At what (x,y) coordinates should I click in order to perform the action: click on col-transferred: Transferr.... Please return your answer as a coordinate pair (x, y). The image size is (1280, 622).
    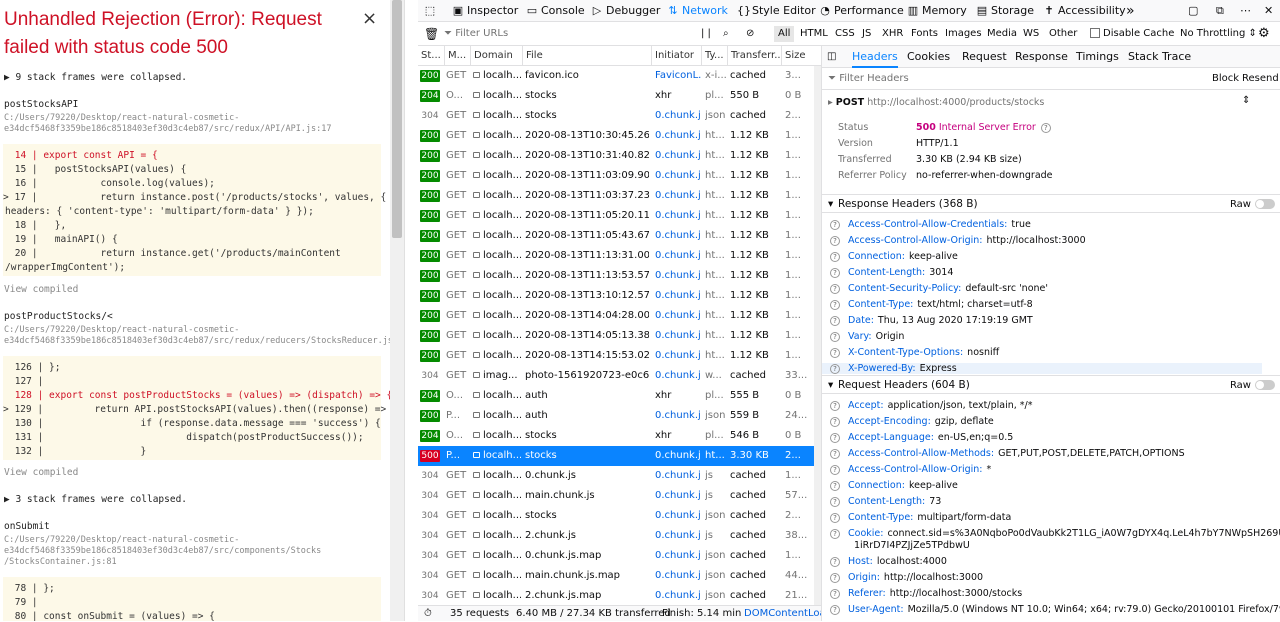
    Looking at the image, I should click on (754, 56).